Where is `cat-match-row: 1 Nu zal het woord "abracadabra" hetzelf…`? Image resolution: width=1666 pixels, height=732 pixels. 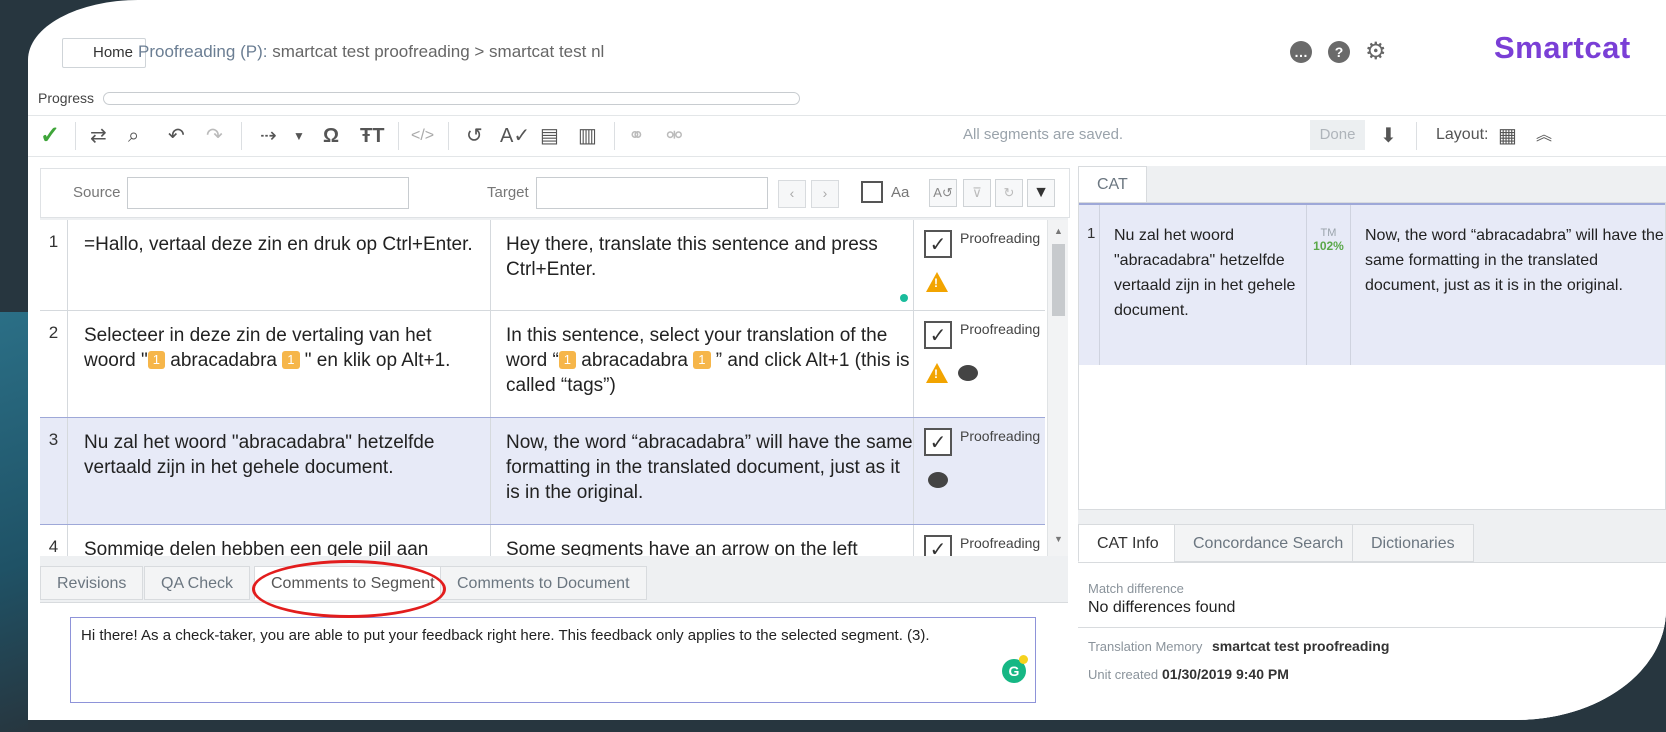
cat-match-row: 1 Nu zal het woord "abracadabra" hetzelf… is located at coordinates (1372, 284).